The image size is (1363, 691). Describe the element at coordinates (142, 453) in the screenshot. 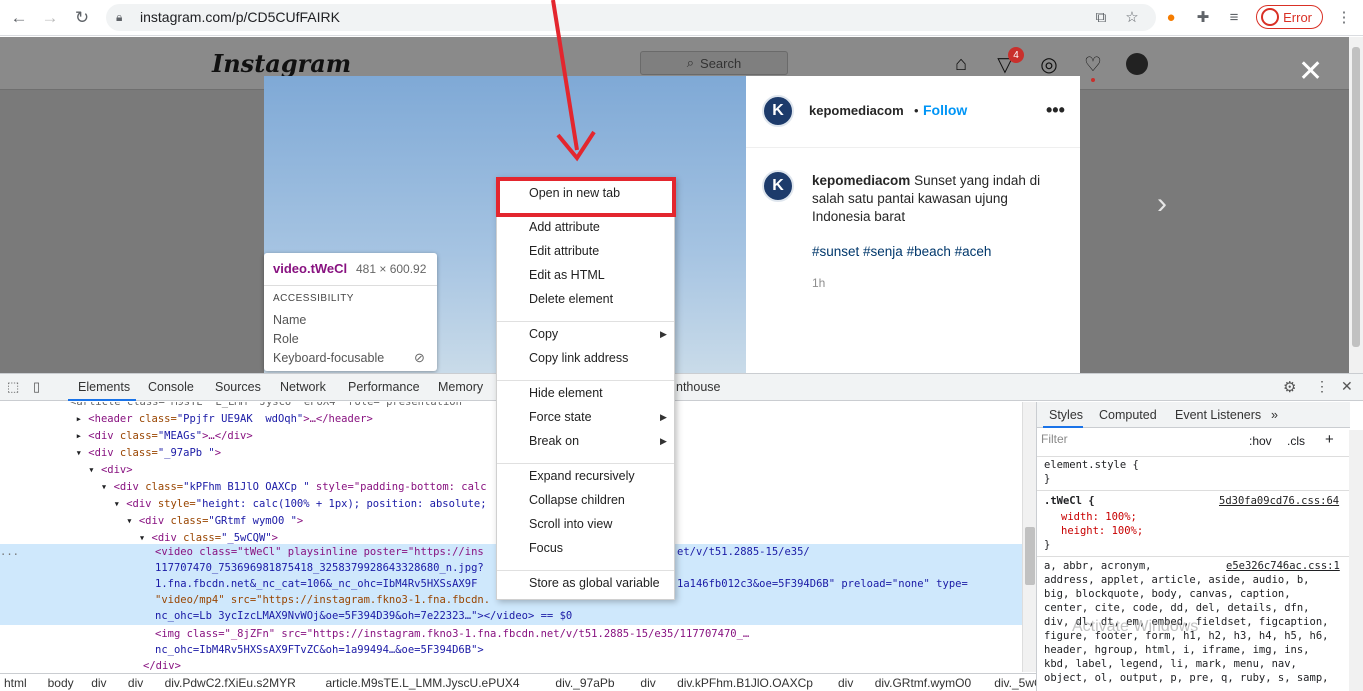

I see `dom-node-row: ▾ <div class="_97aPb ">` at that location.